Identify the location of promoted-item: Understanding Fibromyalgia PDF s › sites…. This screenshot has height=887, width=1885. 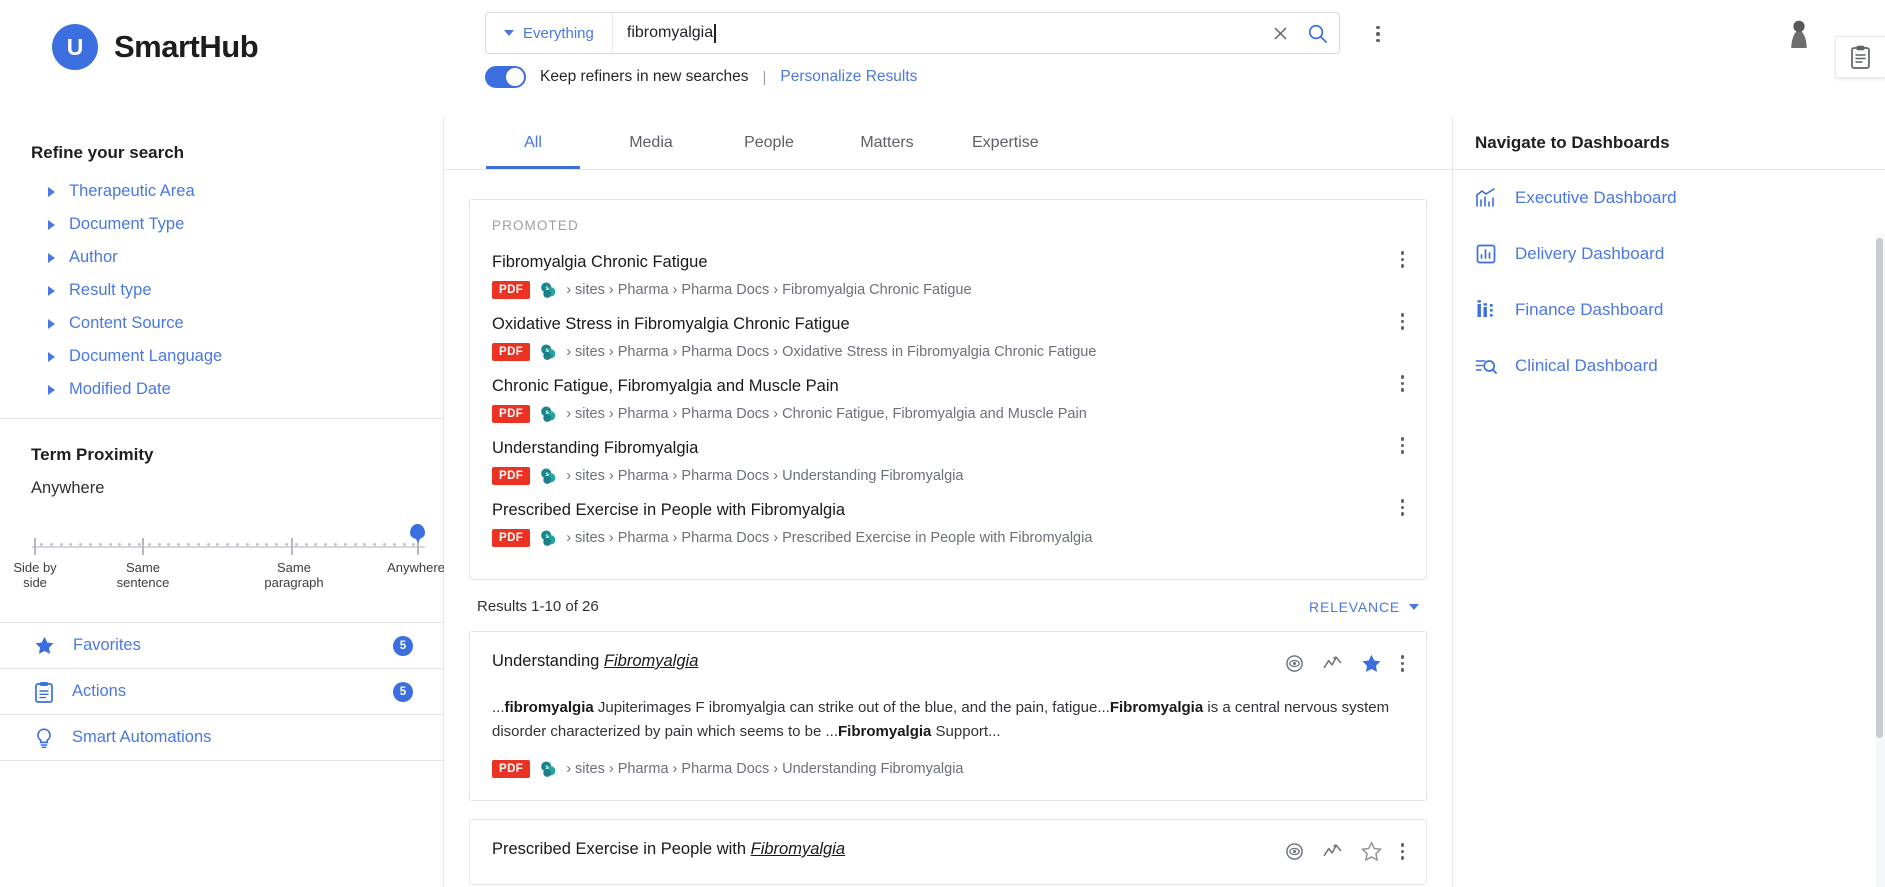
(948, 464).